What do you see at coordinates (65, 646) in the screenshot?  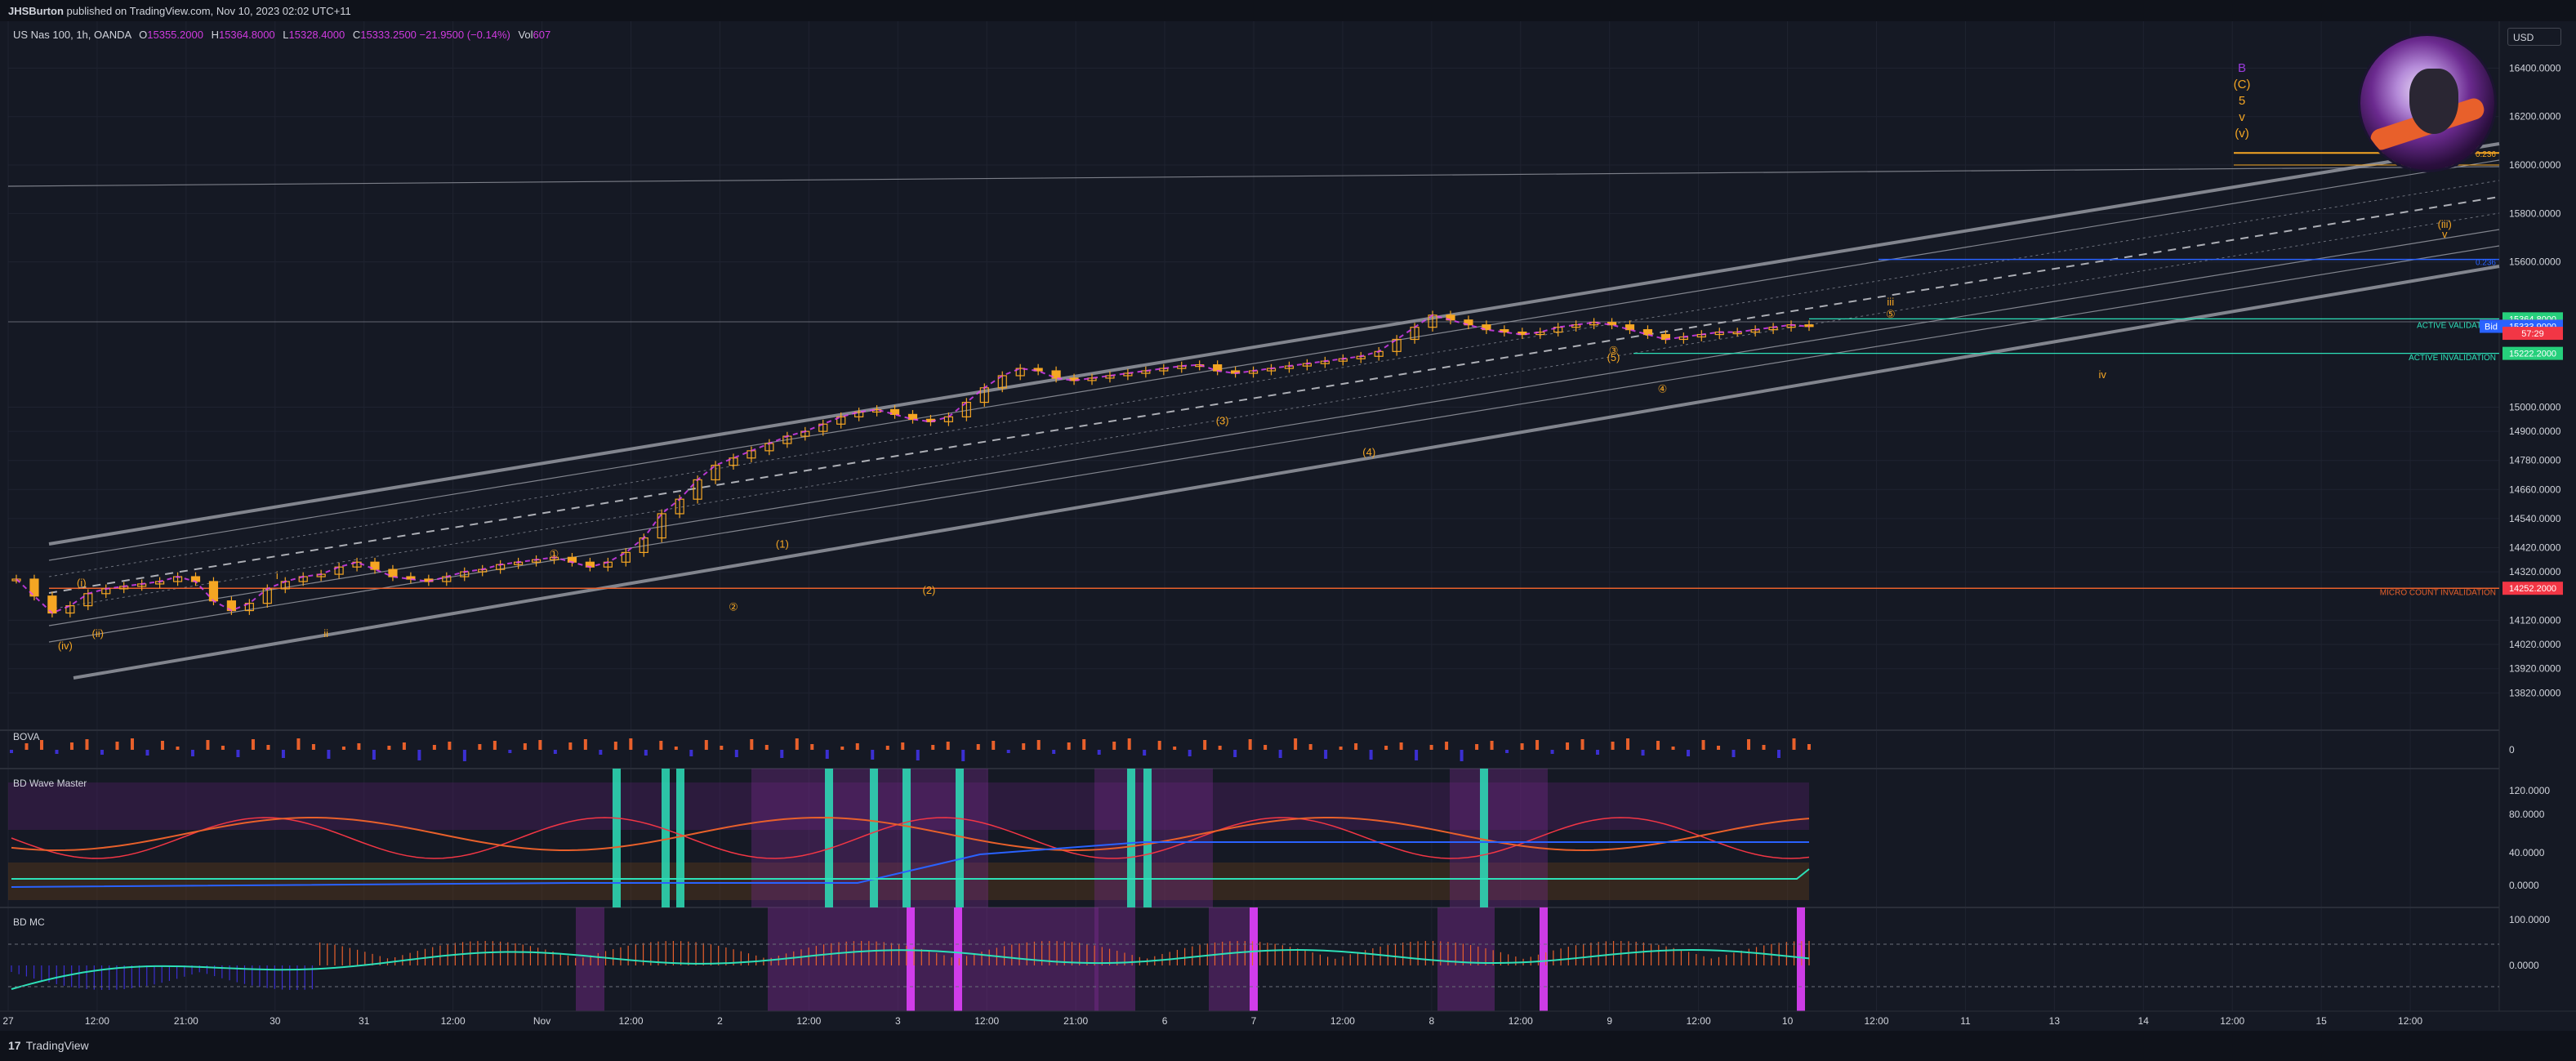 I see `wave-label: (iv)` at bounding box center [65, 646].